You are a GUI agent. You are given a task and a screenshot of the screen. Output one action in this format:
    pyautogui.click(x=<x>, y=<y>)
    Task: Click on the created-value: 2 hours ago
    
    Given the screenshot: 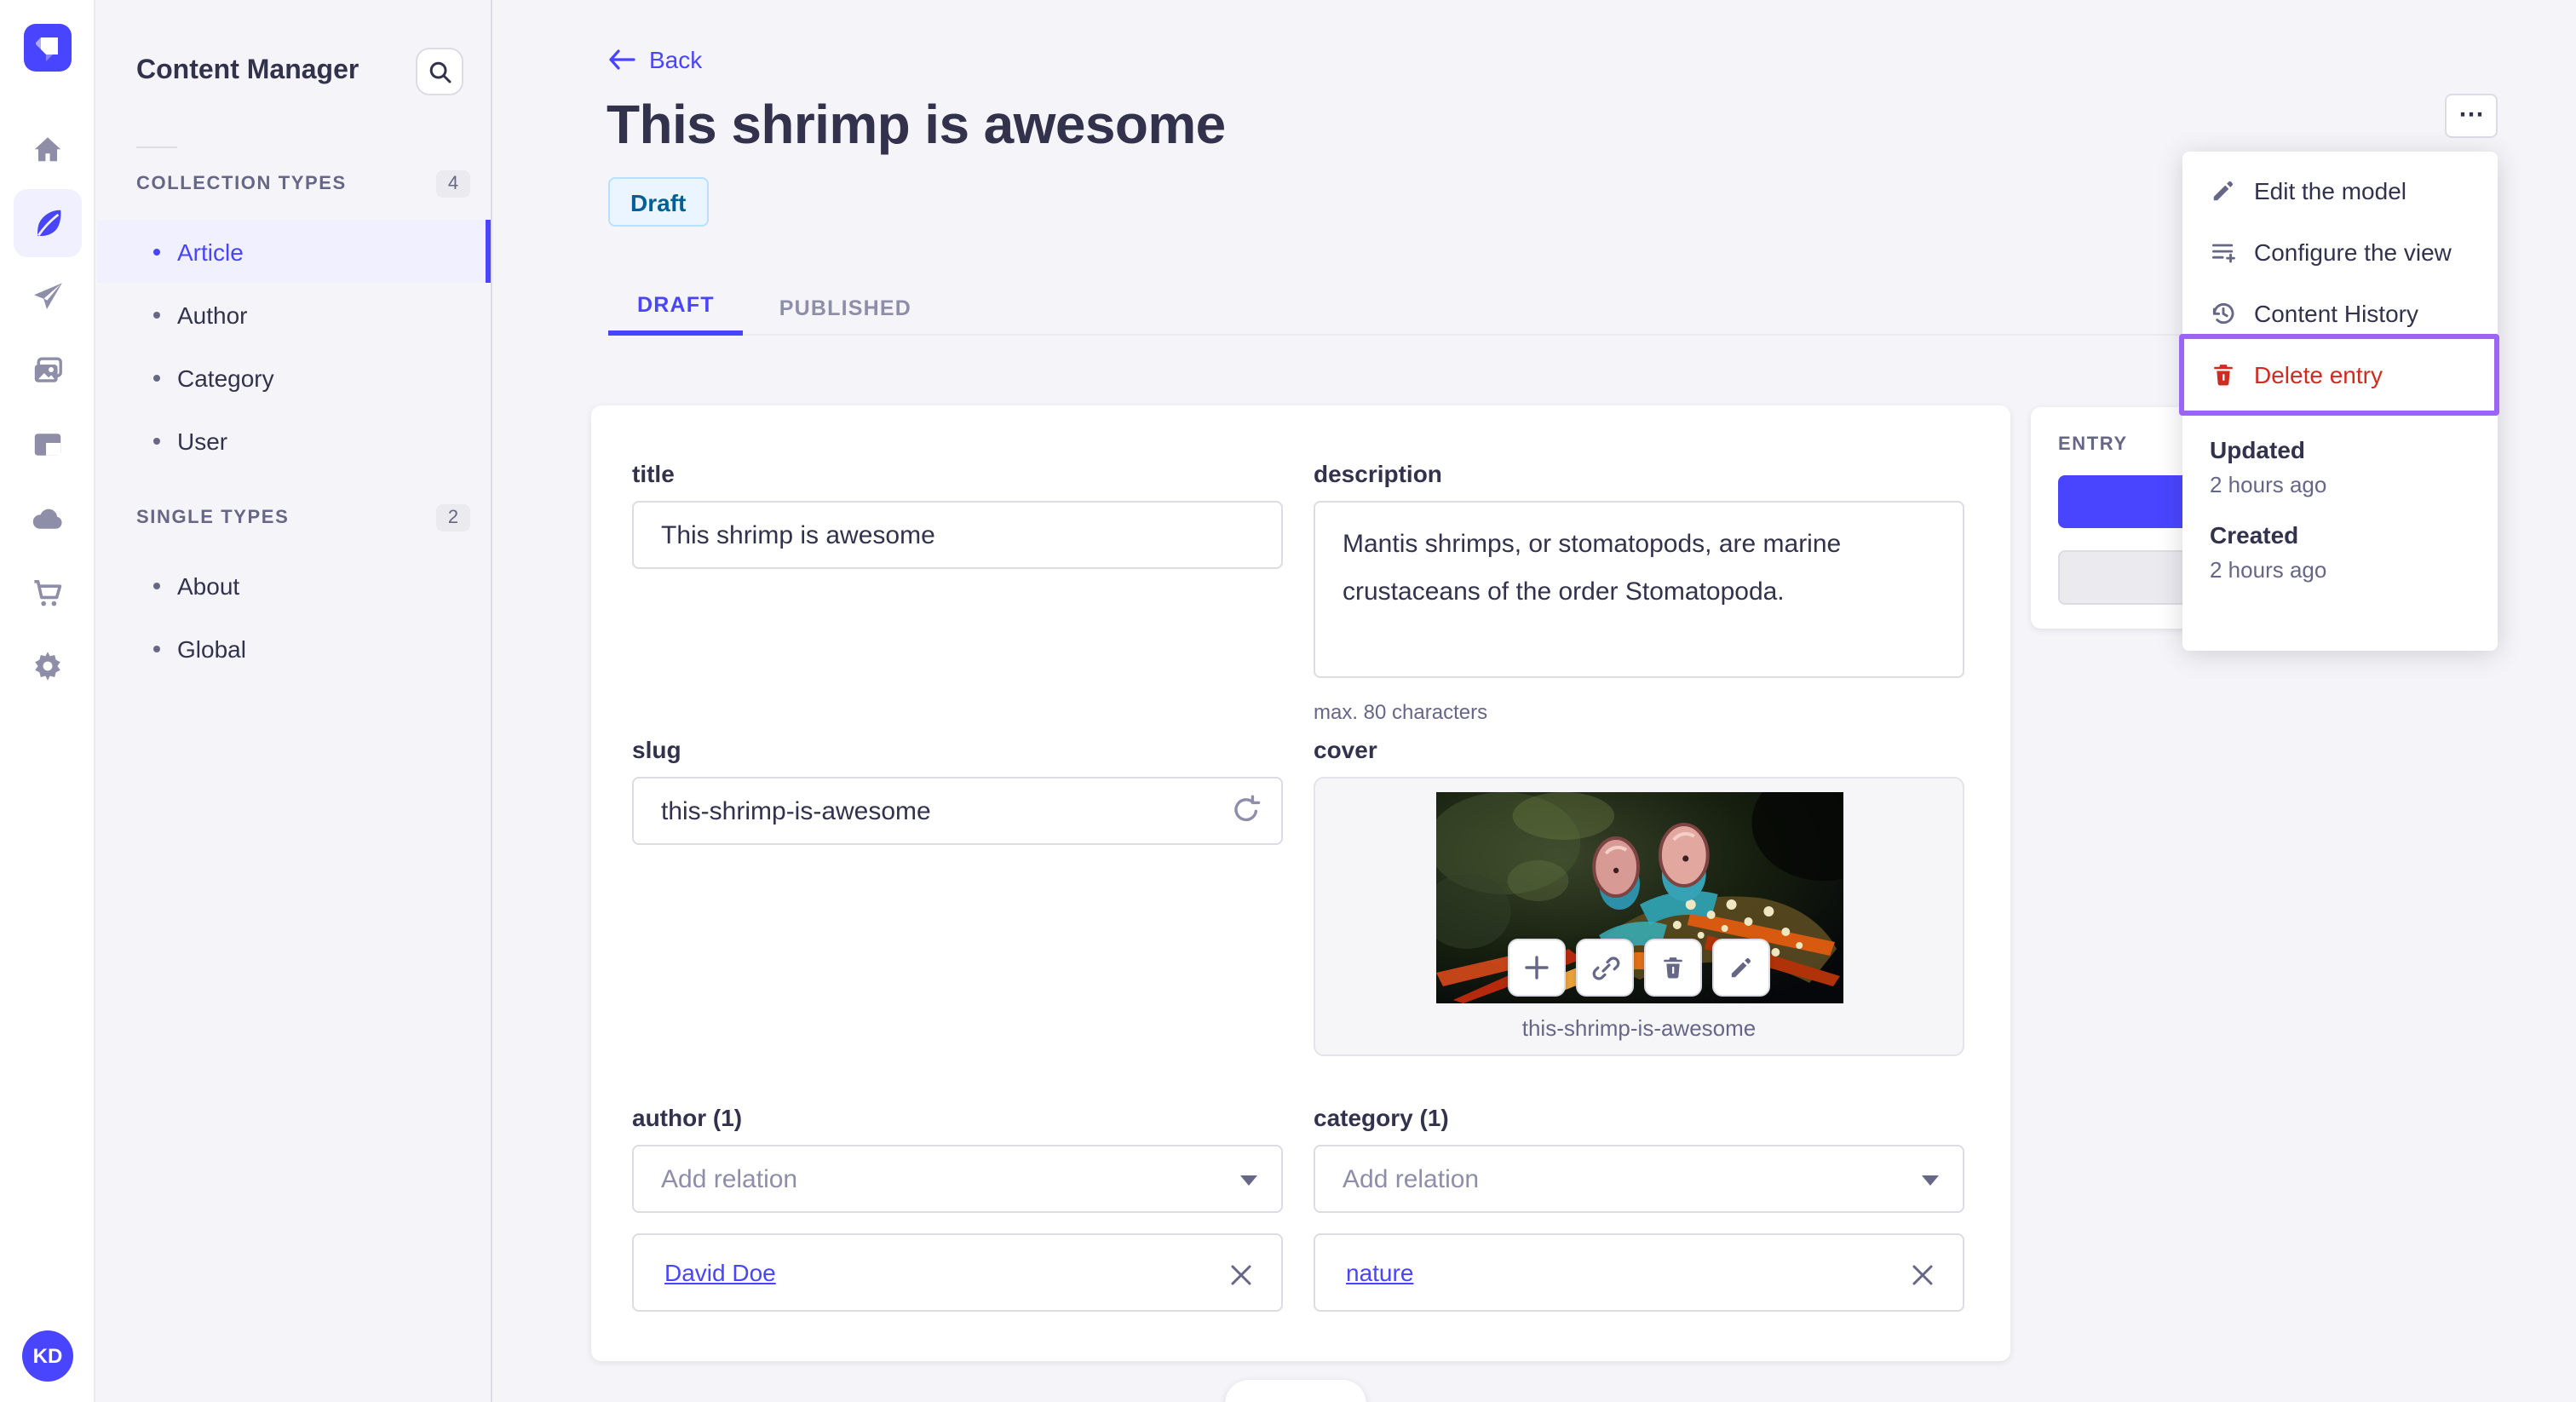 What is the action you would take?
    pyautogui.click(x=2268, y=570)
    